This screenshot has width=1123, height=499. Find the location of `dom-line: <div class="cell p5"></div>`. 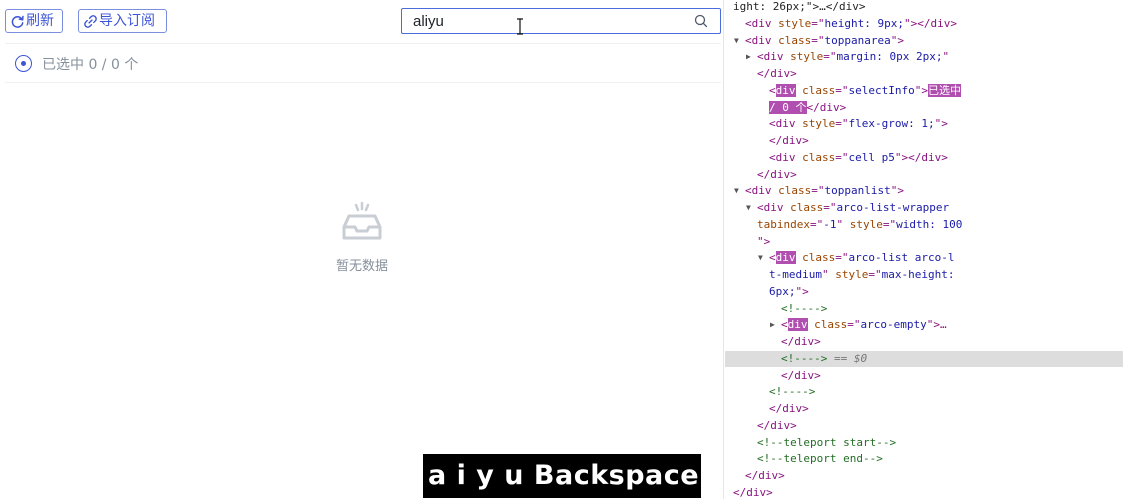

dom-line: <div class="cell p5"></div> is located at coordinates (924, 158).